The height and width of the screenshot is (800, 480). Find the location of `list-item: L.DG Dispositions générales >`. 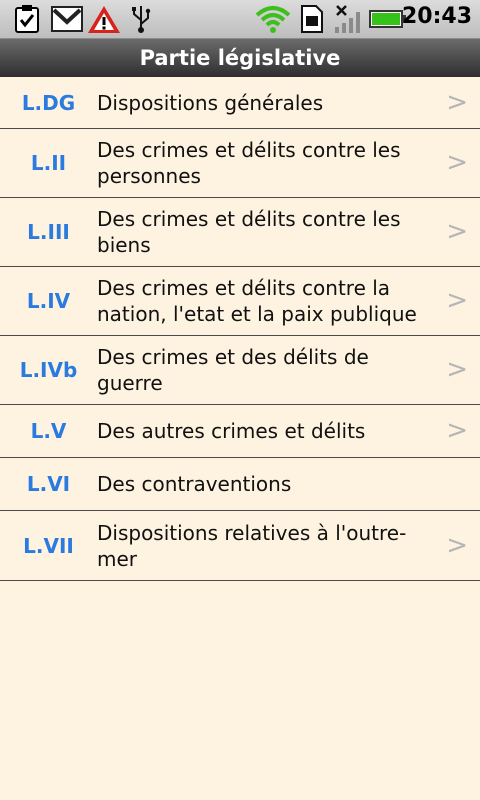

list-item: L.DG Dispositions générales > is located at coordinates (240, 103).